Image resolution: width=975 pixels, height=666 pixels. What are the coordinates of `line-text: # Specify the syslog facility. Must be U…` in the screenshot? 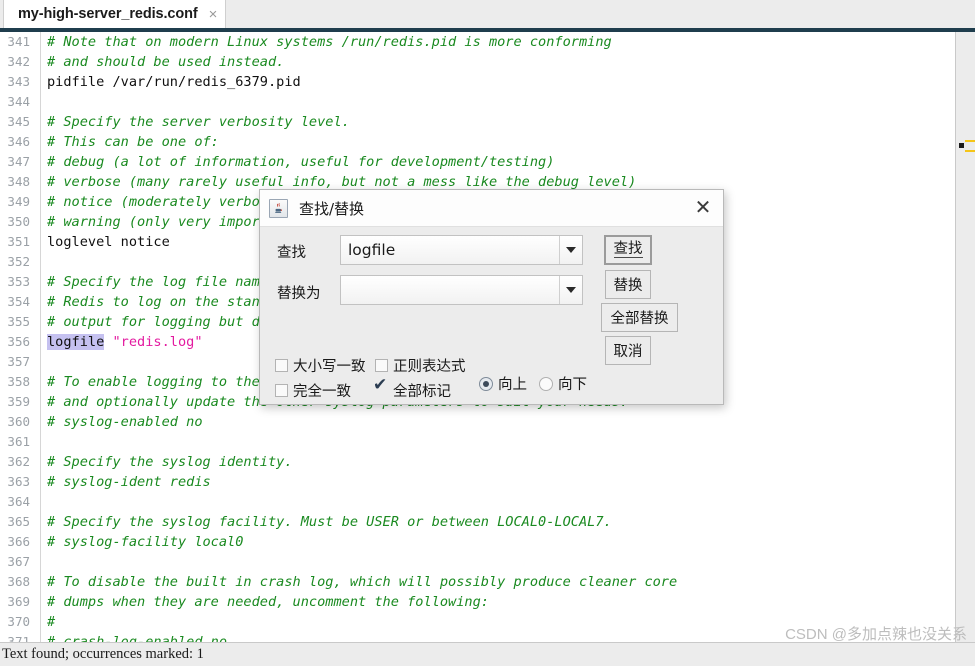 It's located at (329, 522).